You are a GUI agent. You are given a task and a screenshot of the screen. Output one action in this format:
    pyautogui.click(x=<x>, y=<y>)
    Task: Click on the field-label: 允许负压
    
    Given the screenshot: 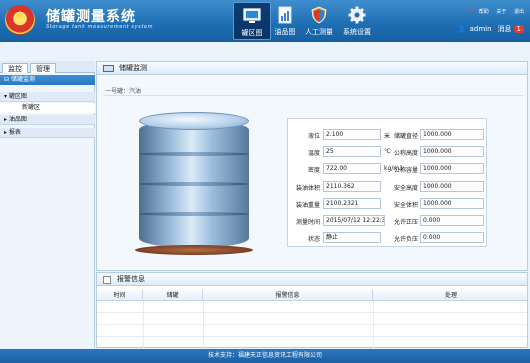 What is the action you would take?
    pyautogui.click(x=405, y=240)
    